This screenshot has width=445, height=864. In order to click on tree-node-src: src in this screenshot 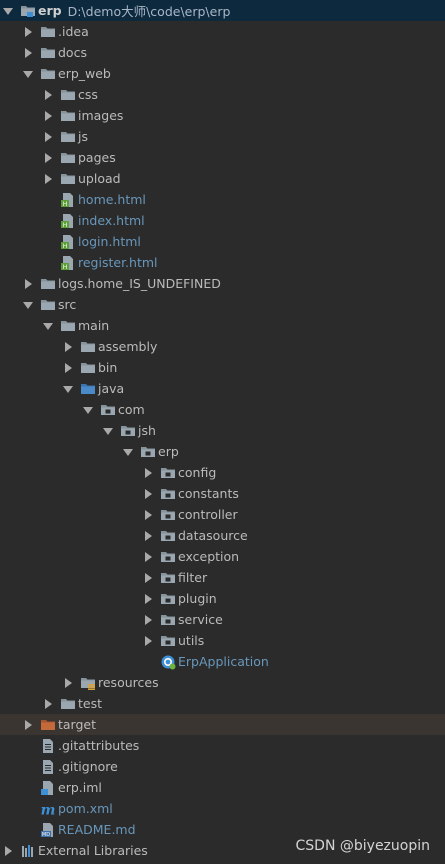, I will do `click(222, 304)`.